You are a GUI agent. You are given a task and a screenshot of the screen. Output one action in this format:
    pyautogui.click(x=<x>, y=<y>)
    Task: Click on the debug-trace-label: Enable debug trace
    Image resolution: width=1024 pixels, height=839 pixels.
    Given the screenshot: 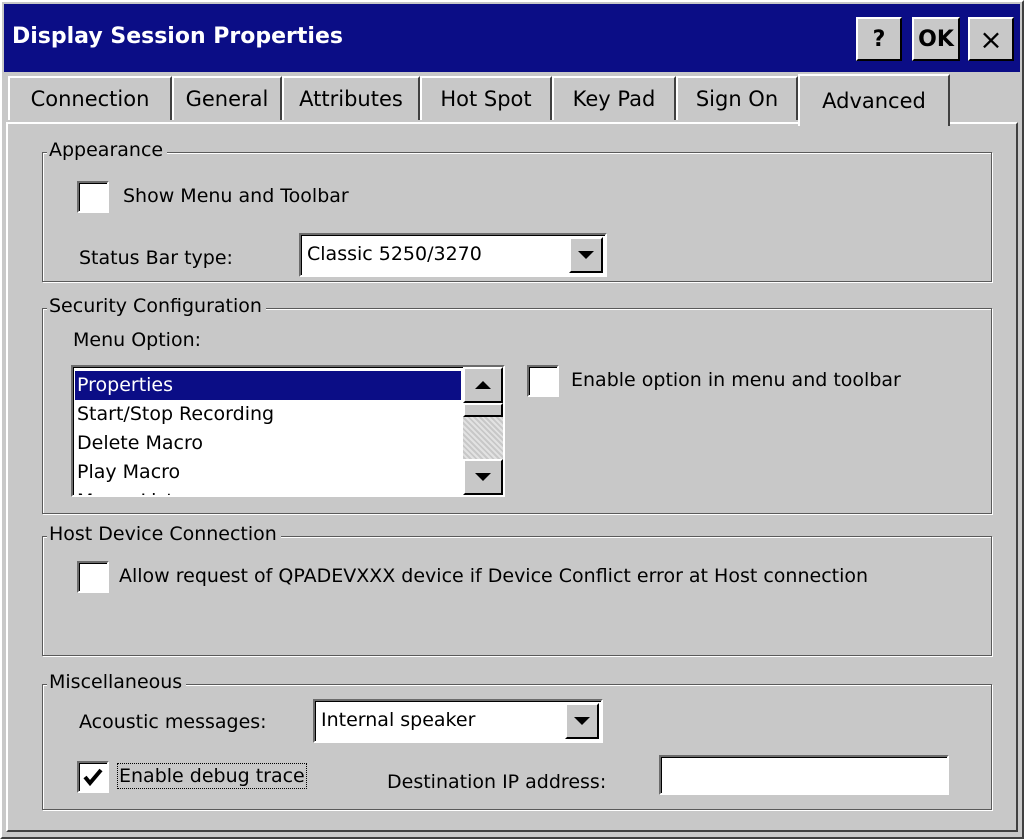 What is the action you would take?
    pyautogui.click(x=212, y=776)
    